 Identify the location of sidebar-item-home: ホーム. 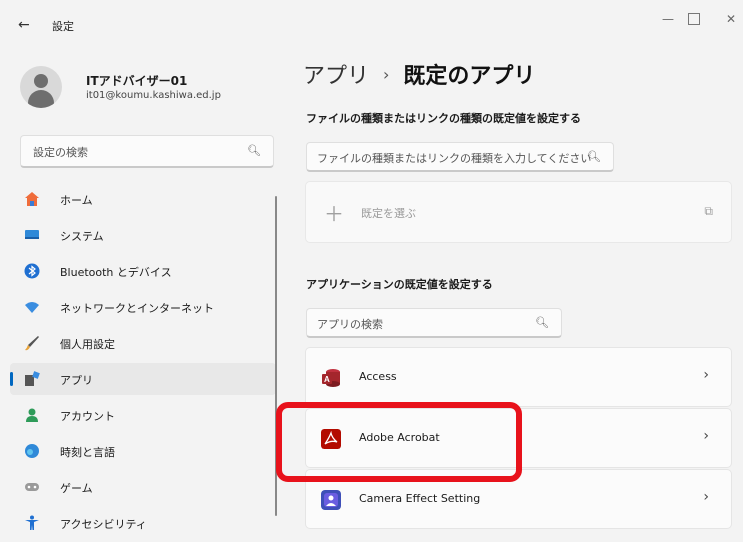
(143, 199).